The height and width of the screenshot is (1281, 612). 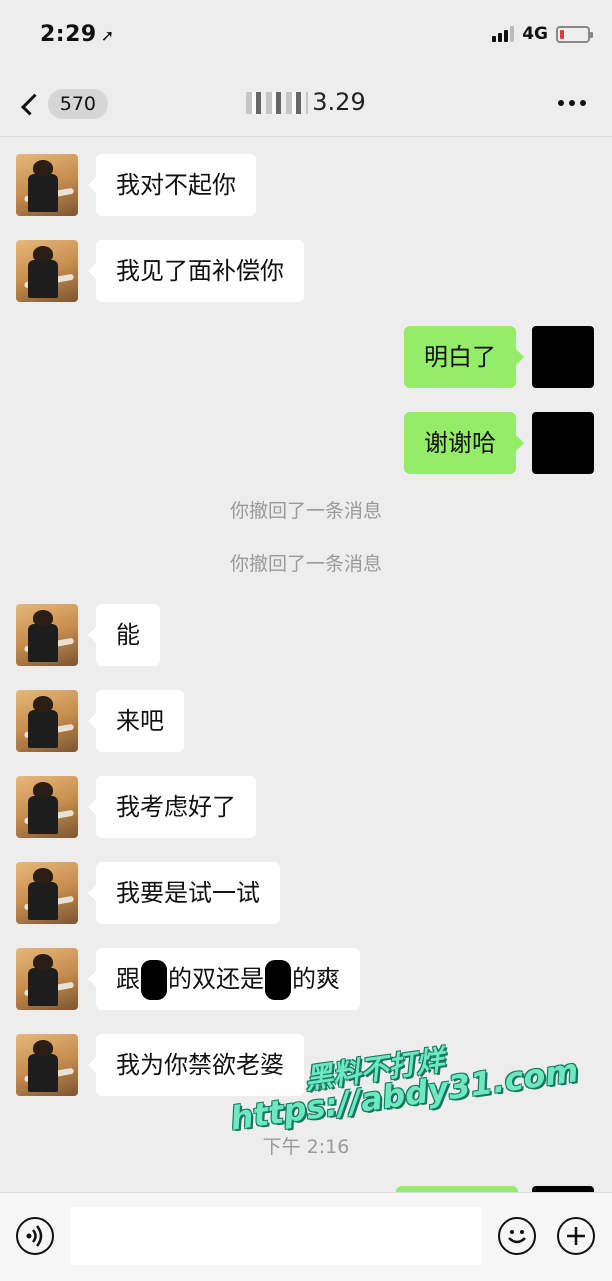 I want to click on voice-icon, so click(x=34, y=1236).